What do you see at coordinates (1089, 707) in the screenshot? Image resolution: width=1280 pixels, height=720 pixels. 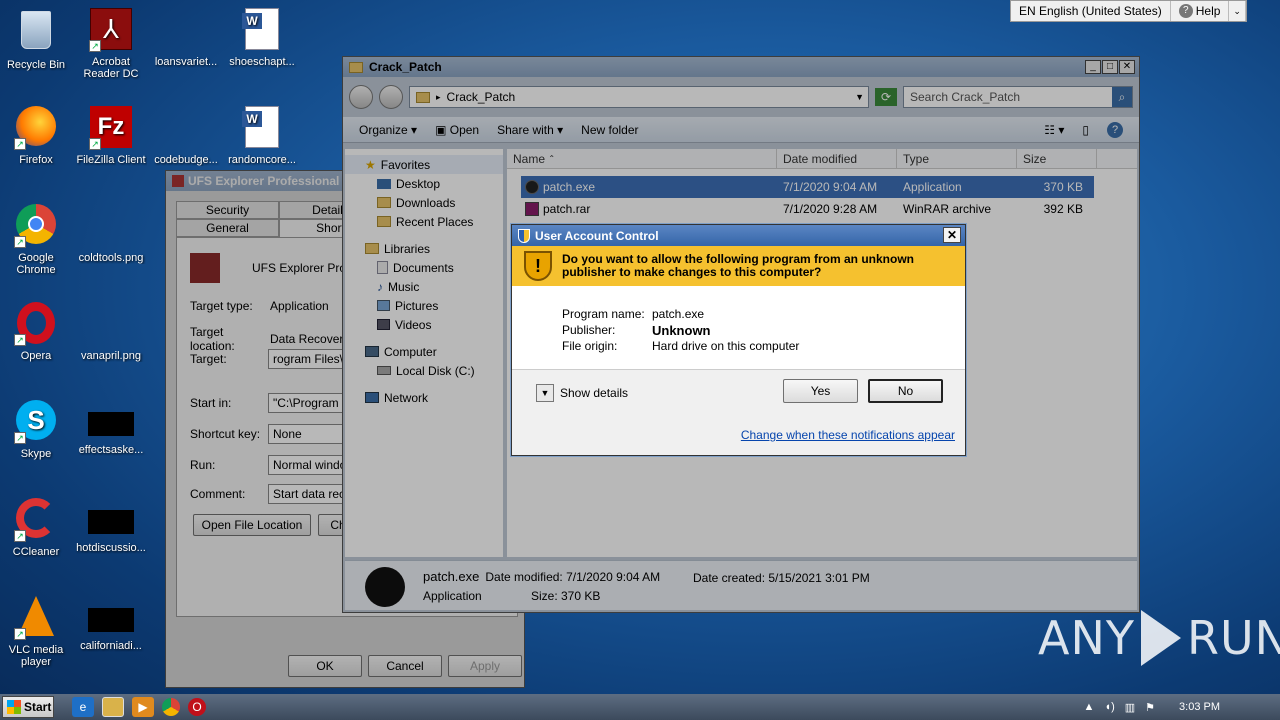 I see `tray-expand-icon: ▲` at bounding box center [1089, 707].